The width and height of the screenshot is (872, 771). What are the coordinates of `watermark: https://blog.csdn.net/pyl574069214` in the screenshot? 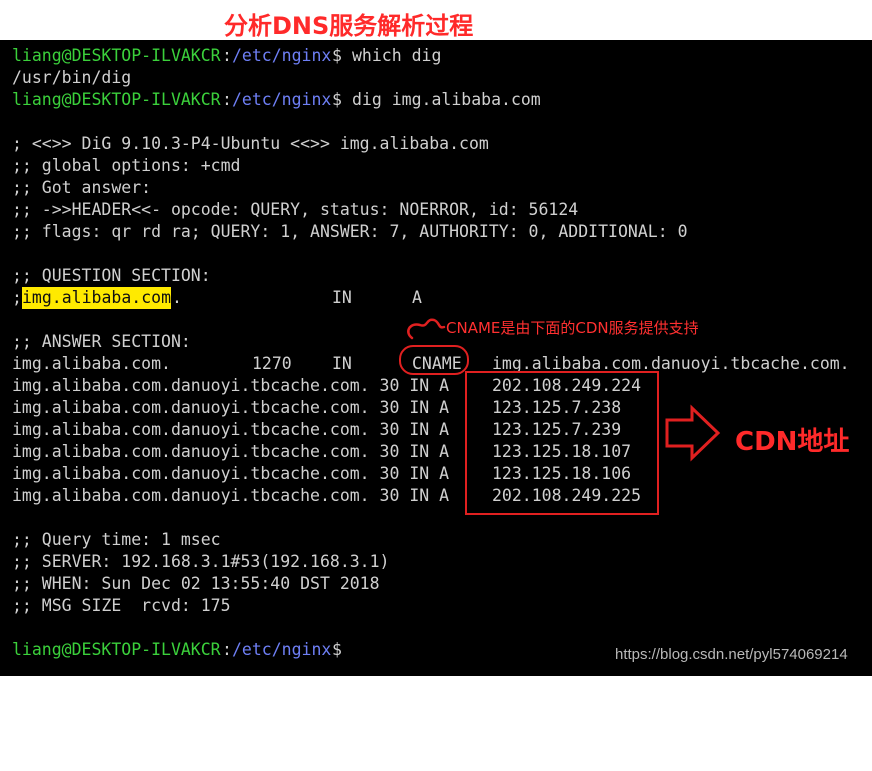 It's located at (731, 654).